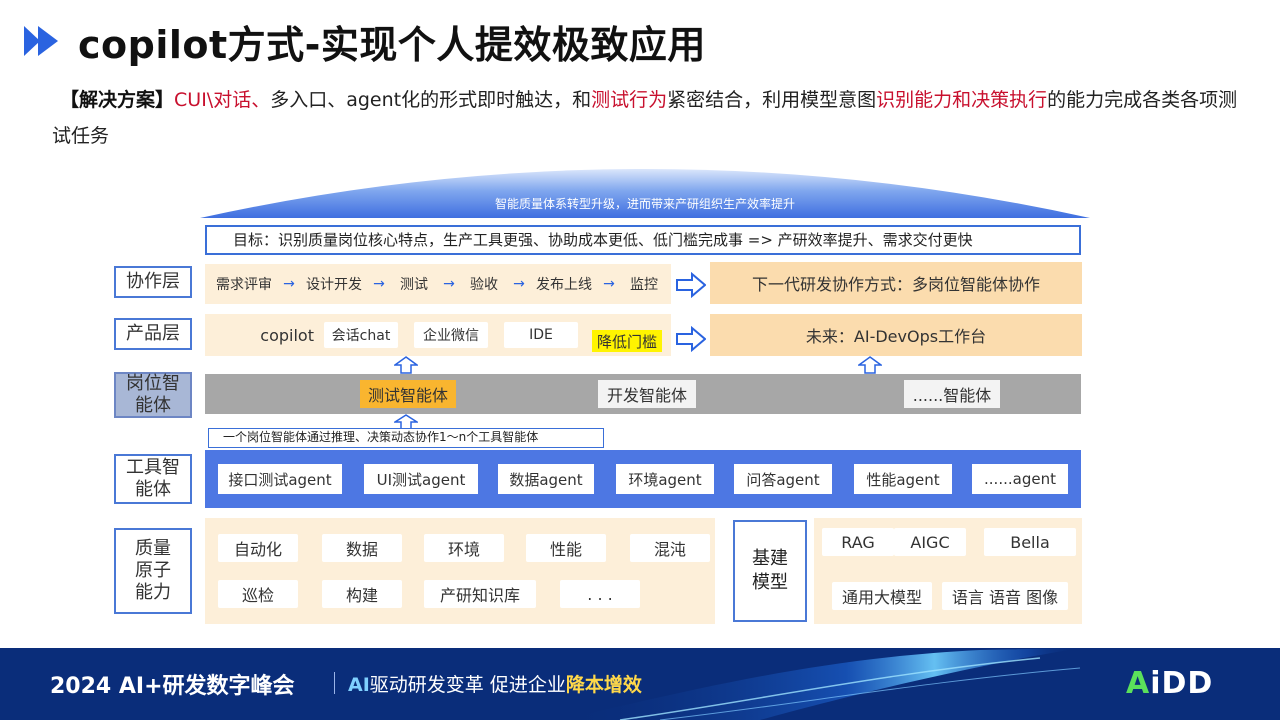 This screenshot has height=720, width=1280. What do you see at coordinates (882, 596) in the screenshot?
I see `base-item-llm: 通用大模型` at bounding box center [882, 596].